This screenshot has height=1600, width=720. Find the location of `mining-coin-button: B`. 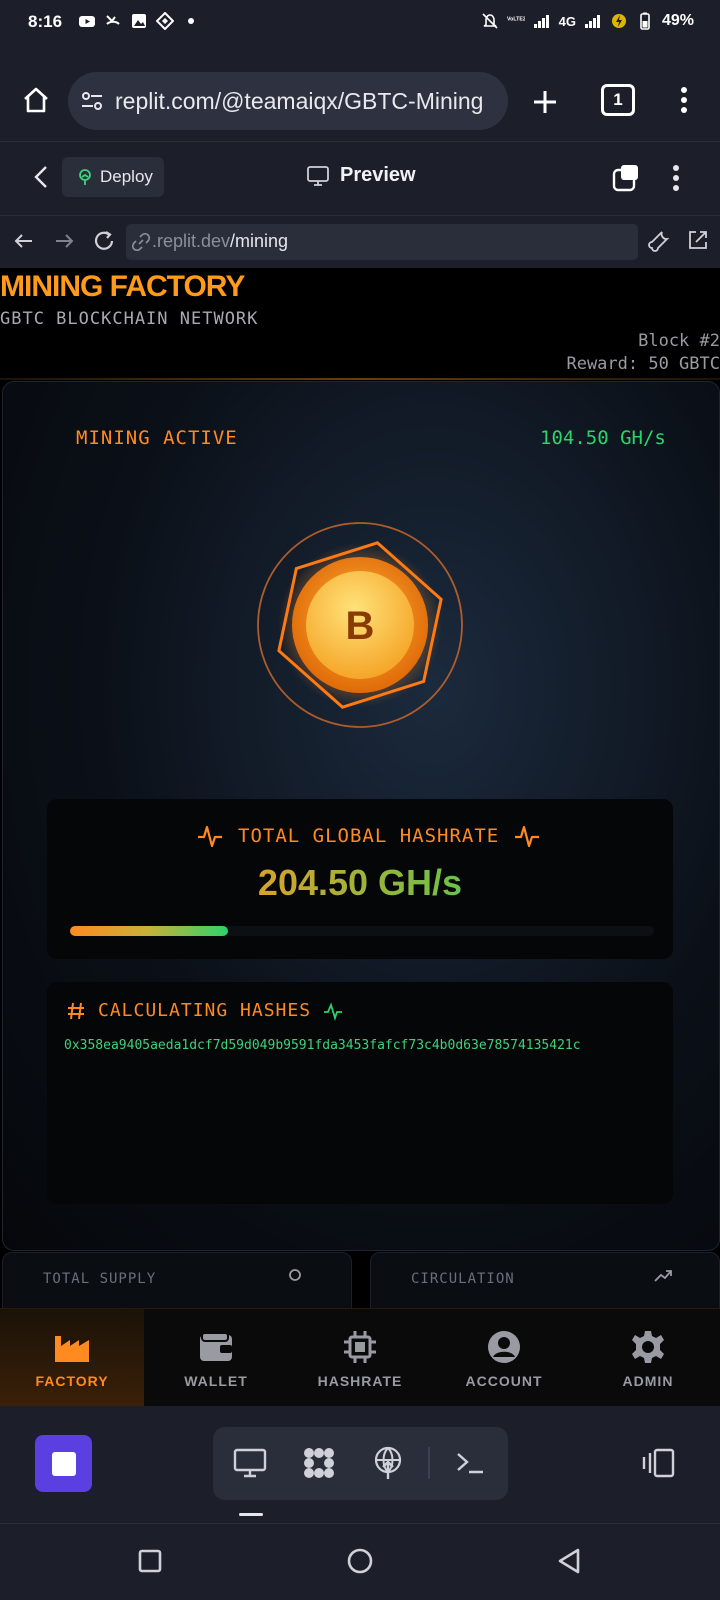

mining-coin-button: B is located at coordinates (360, 625).